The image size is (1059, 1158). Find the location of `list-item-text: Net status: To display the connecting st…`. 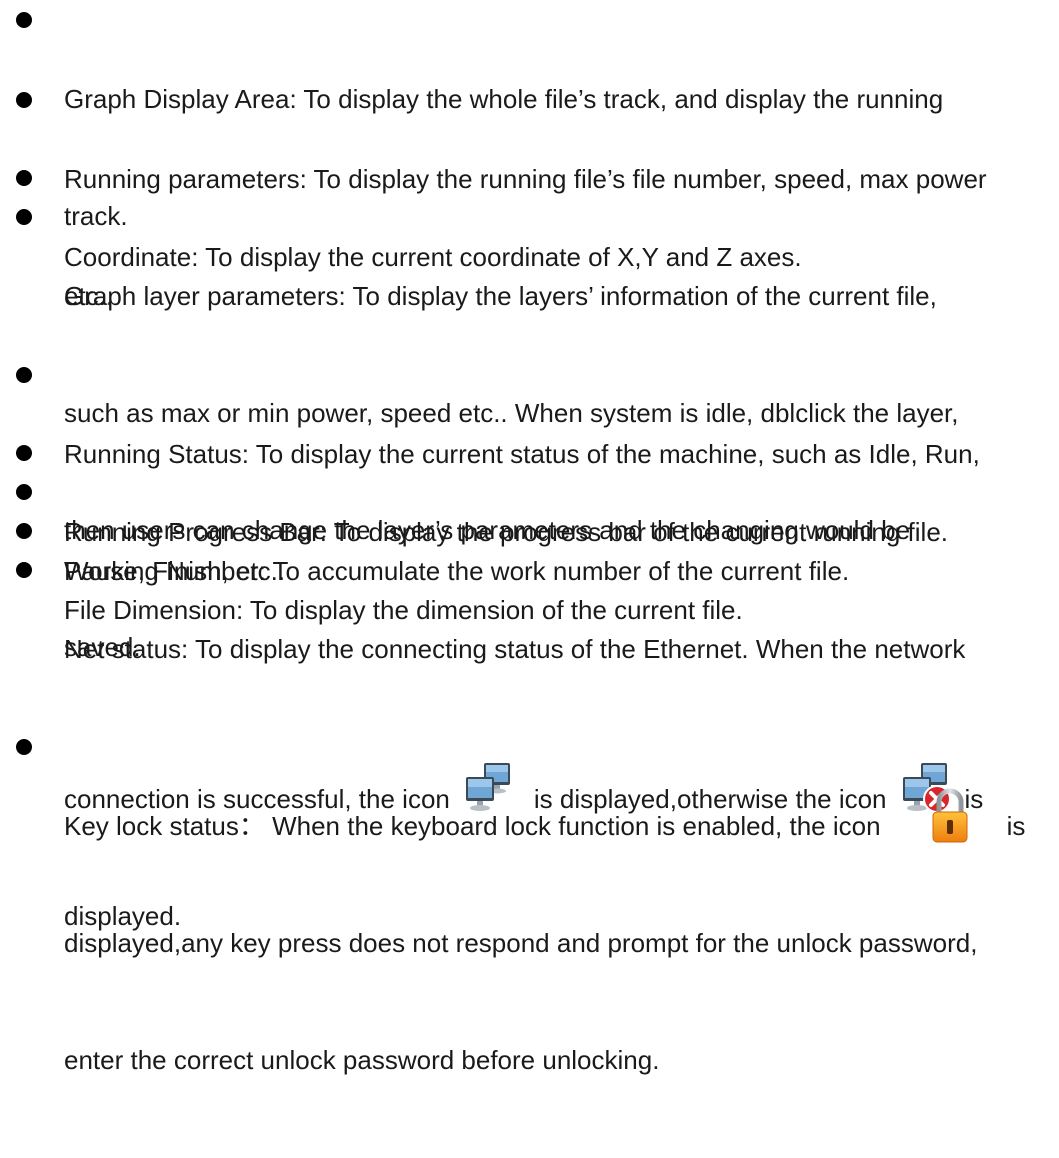

list-item-text: Net status: To display the connecting st… is located at coordinates (515, 649).